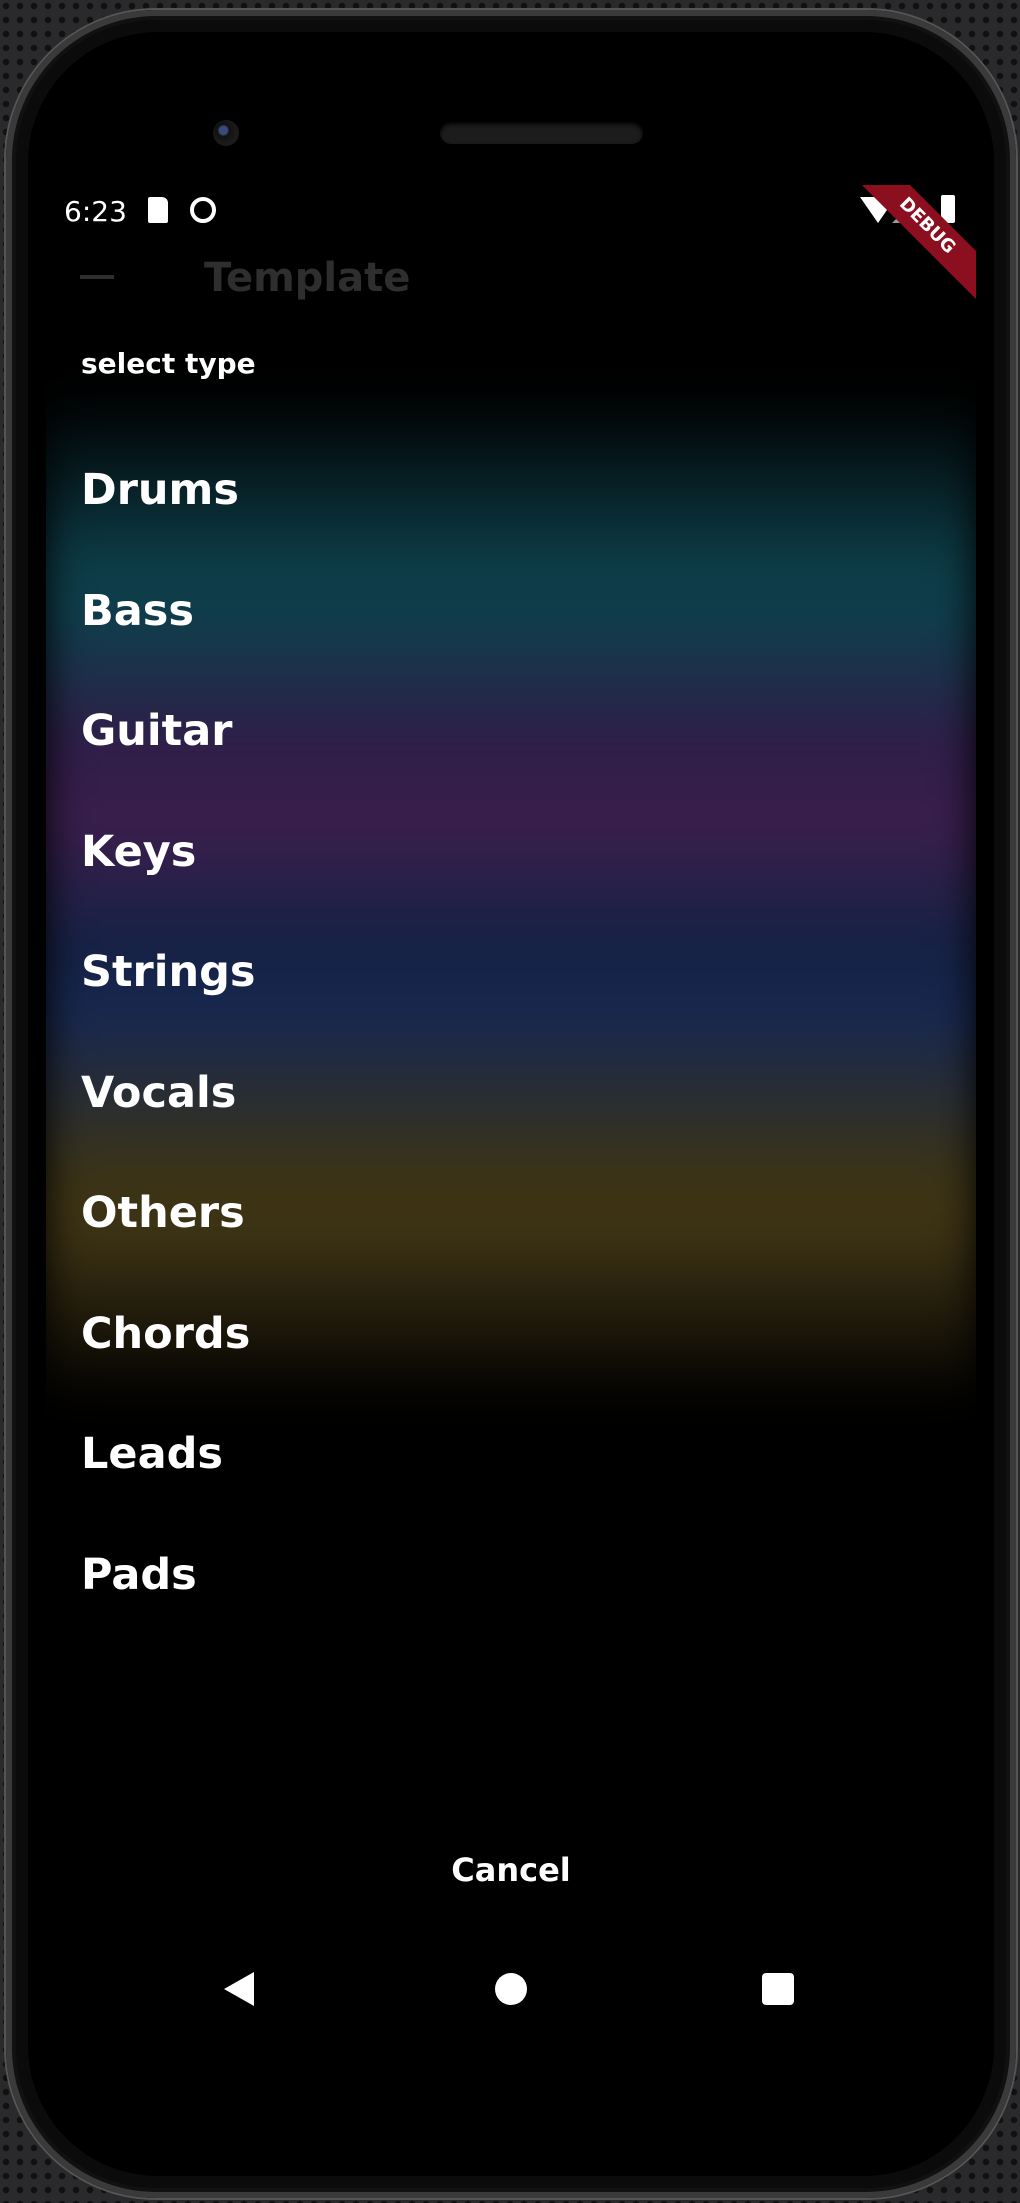 The width and height of the screenshot is (1020, 2203). I want to click on cancel-button: Cancel, so click(511, 1870).